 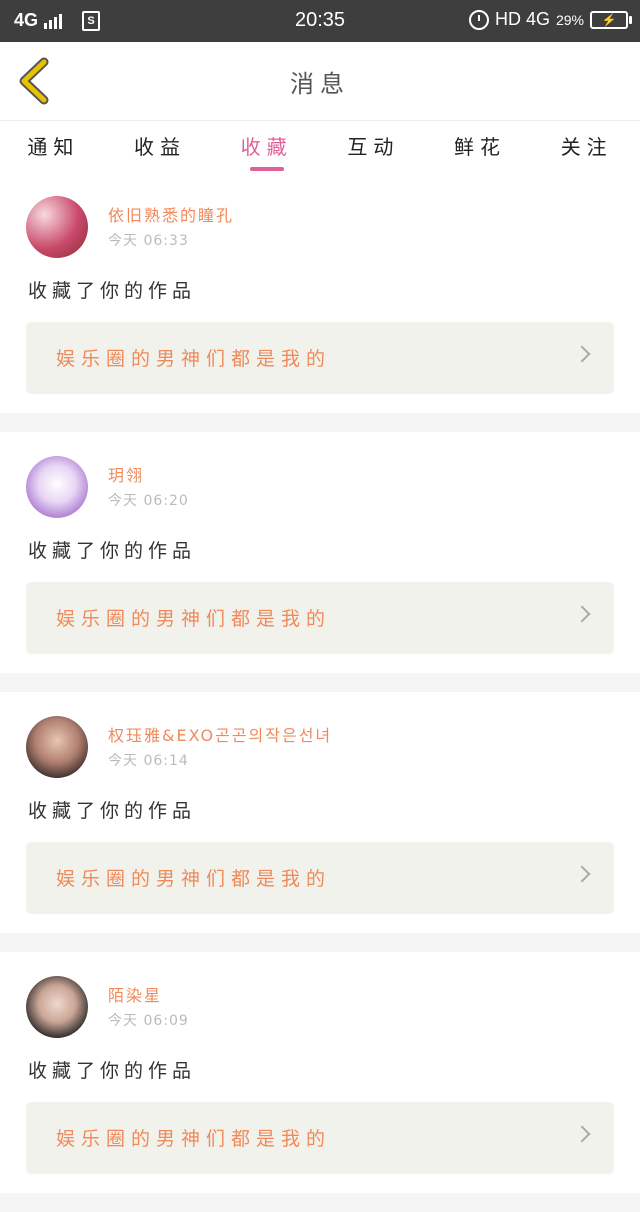 I want to click on tab-interaction: 互动, so click(x=373, y=147).